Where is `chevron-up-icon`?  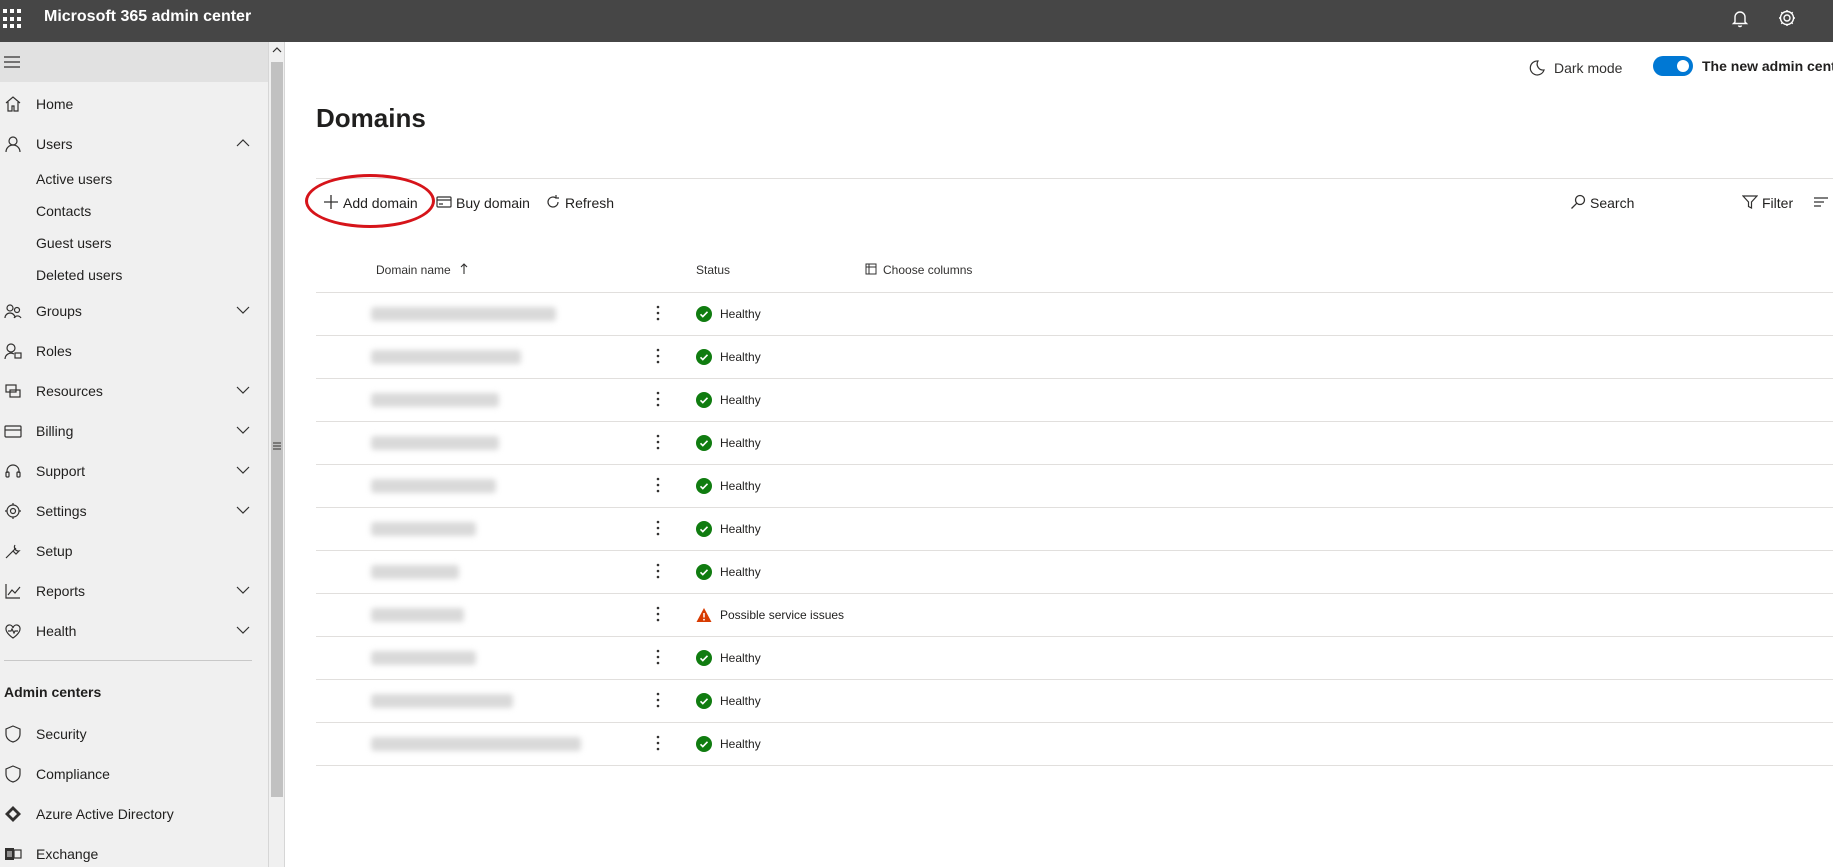 chevron-up-icon is located at coordinates (243, 143).